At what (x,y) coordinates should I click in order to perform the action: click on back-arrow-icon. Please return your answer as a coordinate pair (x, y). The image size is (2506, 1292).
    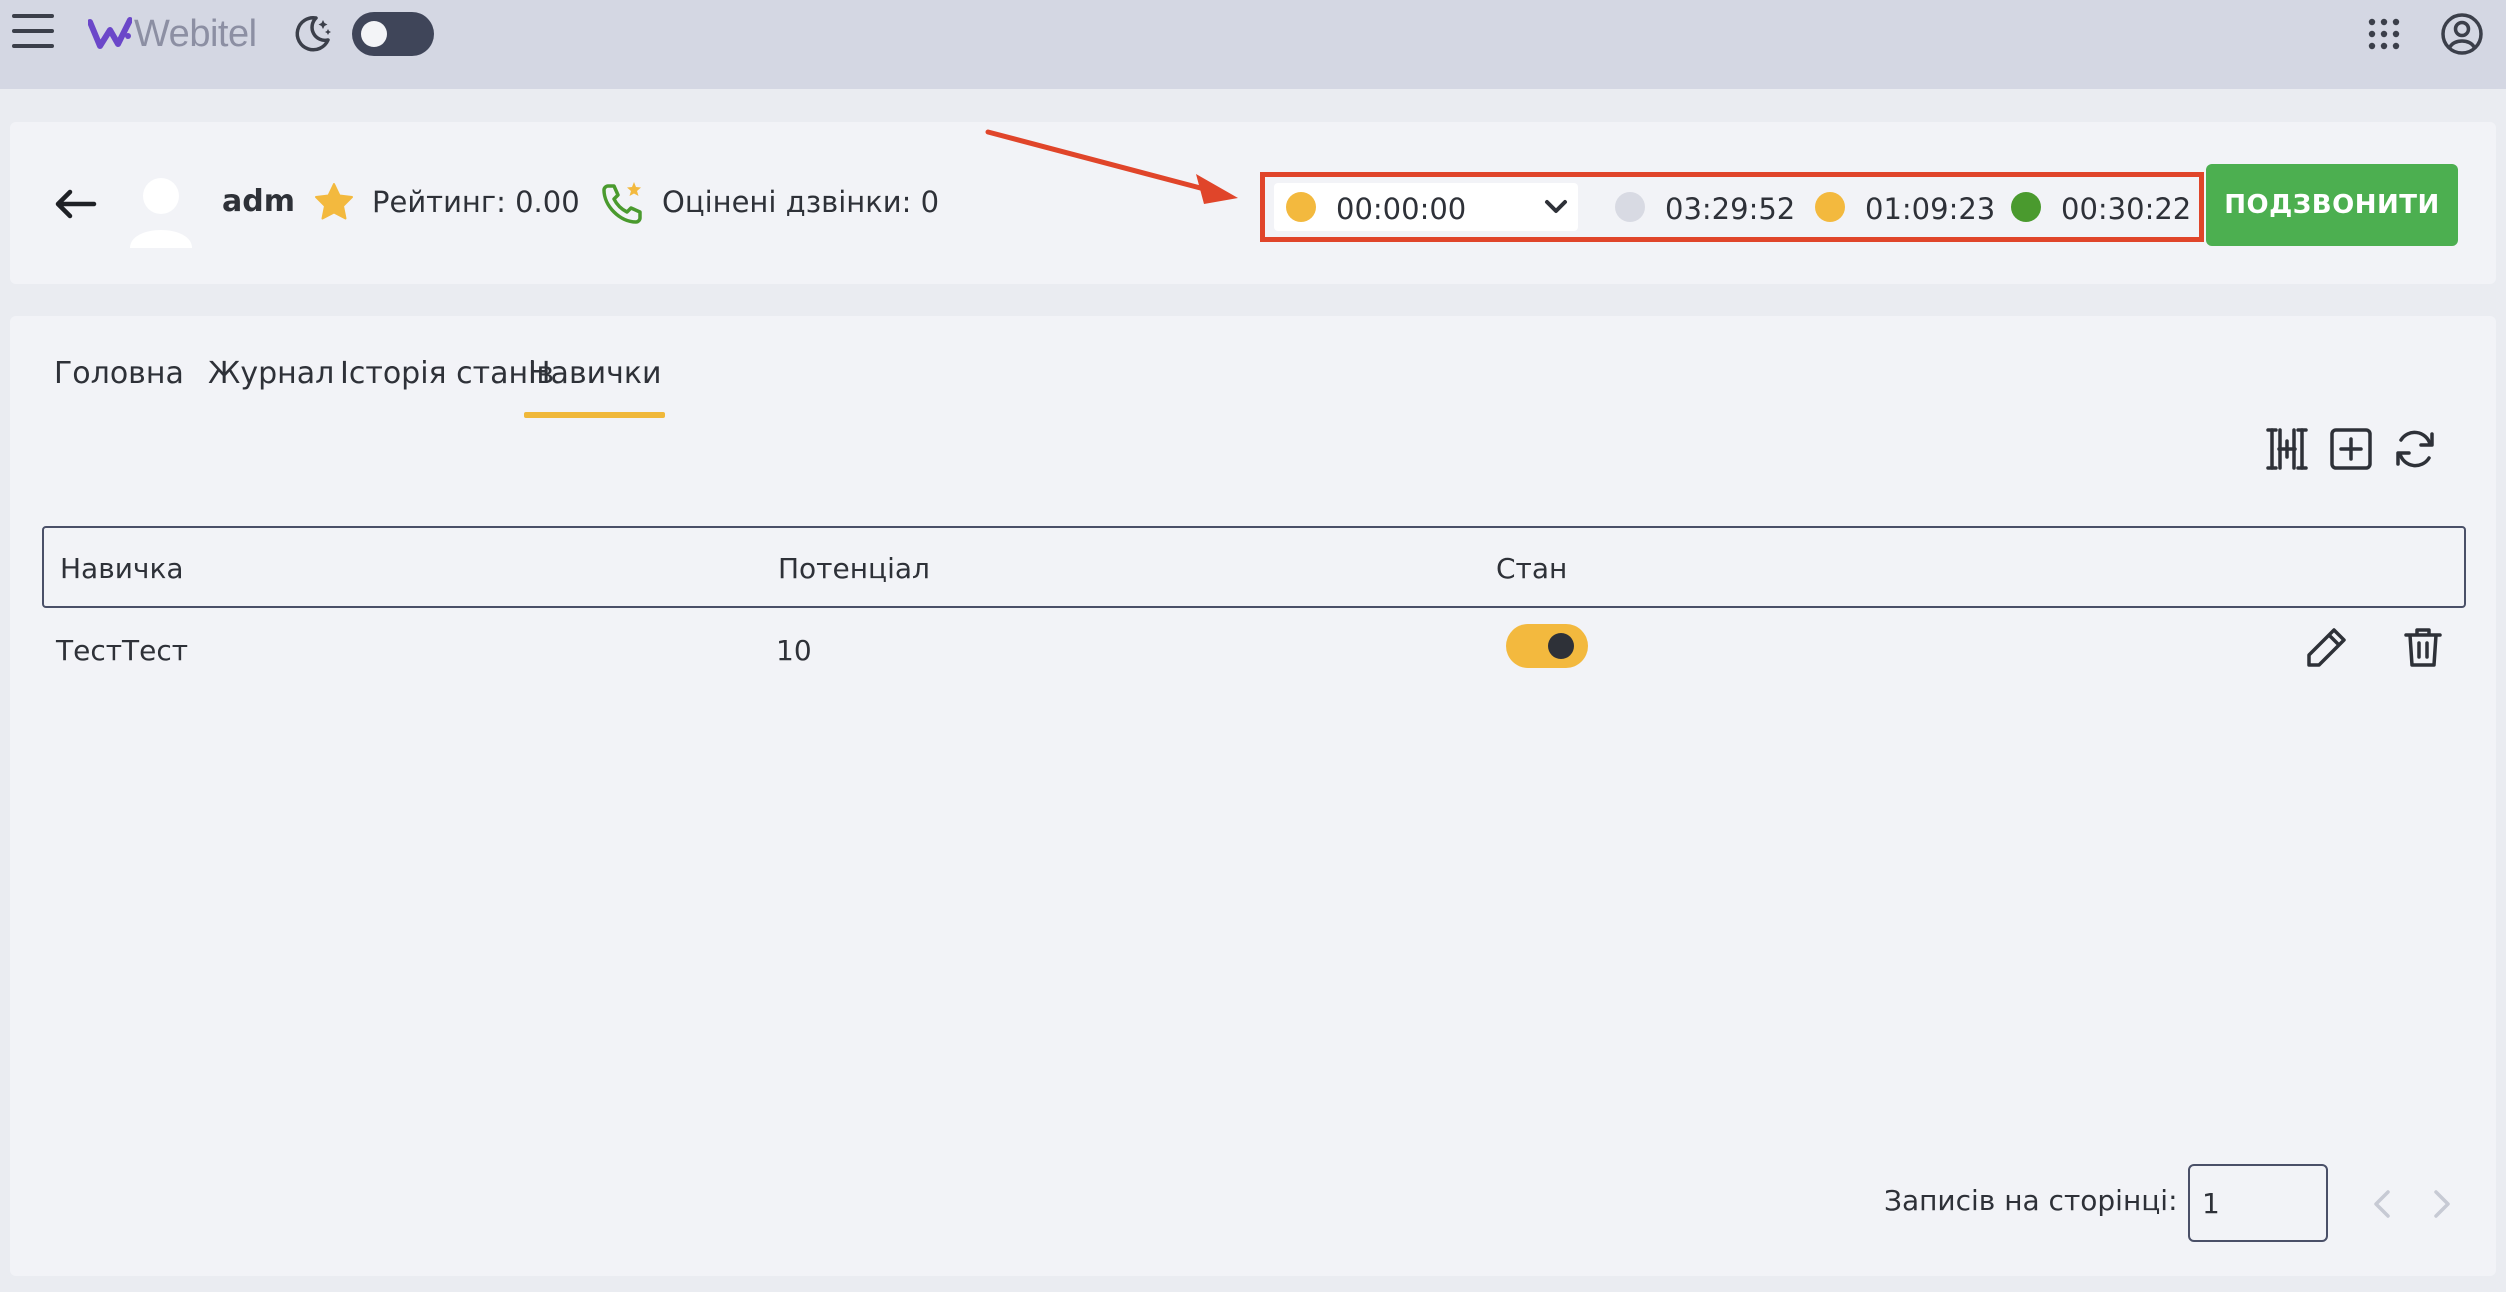
    Looking at the image, I should click on (76, 204).